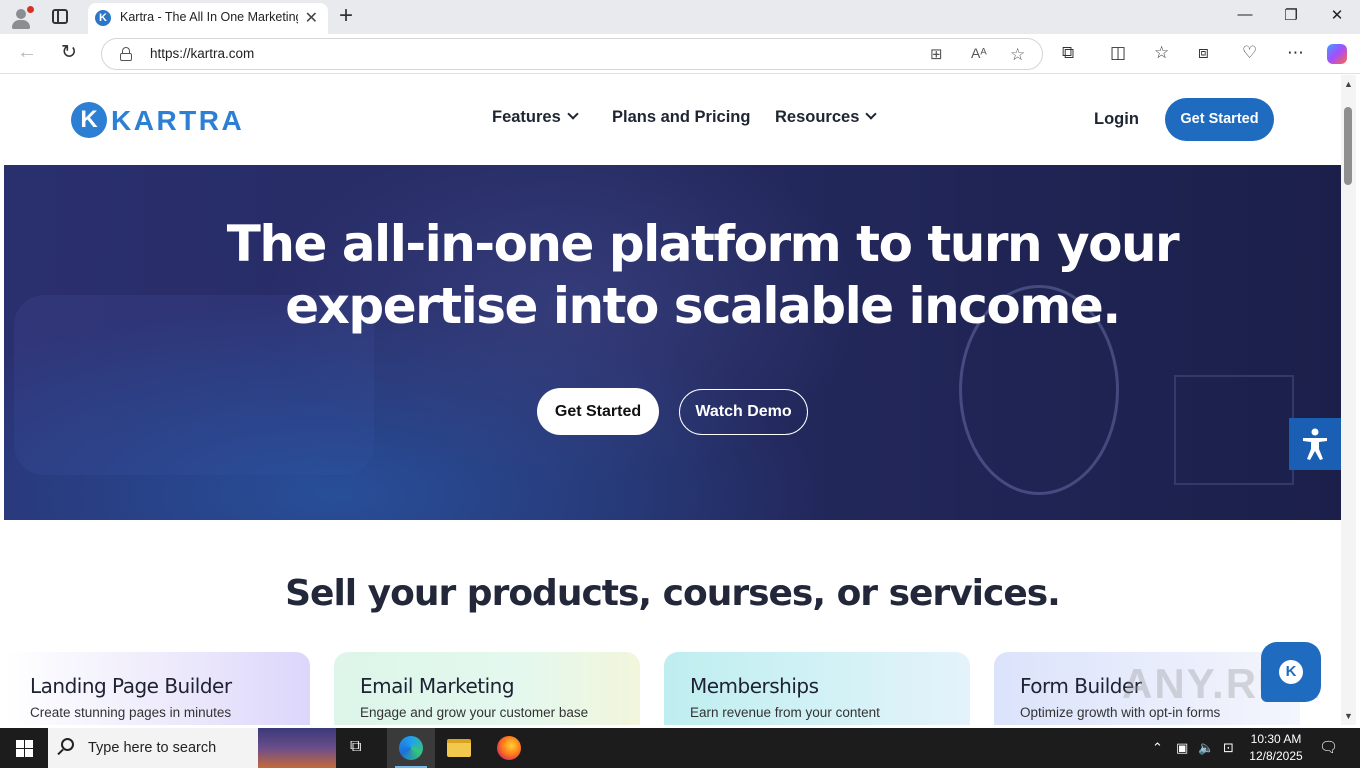  I want to click on browser-tab-active: K Kartra - The All In One Marketing ✕, so click(208, 18).